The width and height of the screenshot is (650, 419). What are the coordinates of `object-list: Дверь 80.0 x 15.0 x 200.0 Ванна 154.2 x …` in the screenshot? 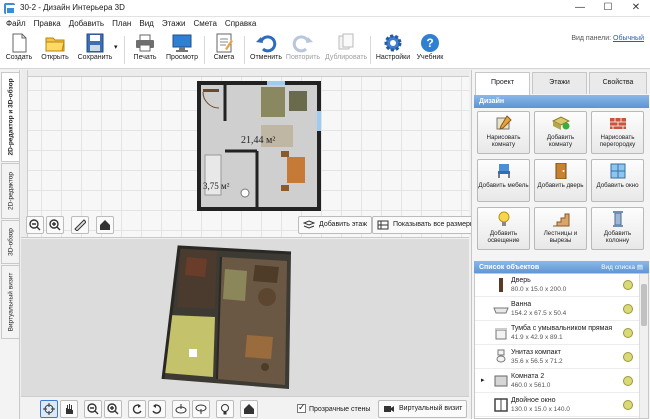 It's located at (561, 346).